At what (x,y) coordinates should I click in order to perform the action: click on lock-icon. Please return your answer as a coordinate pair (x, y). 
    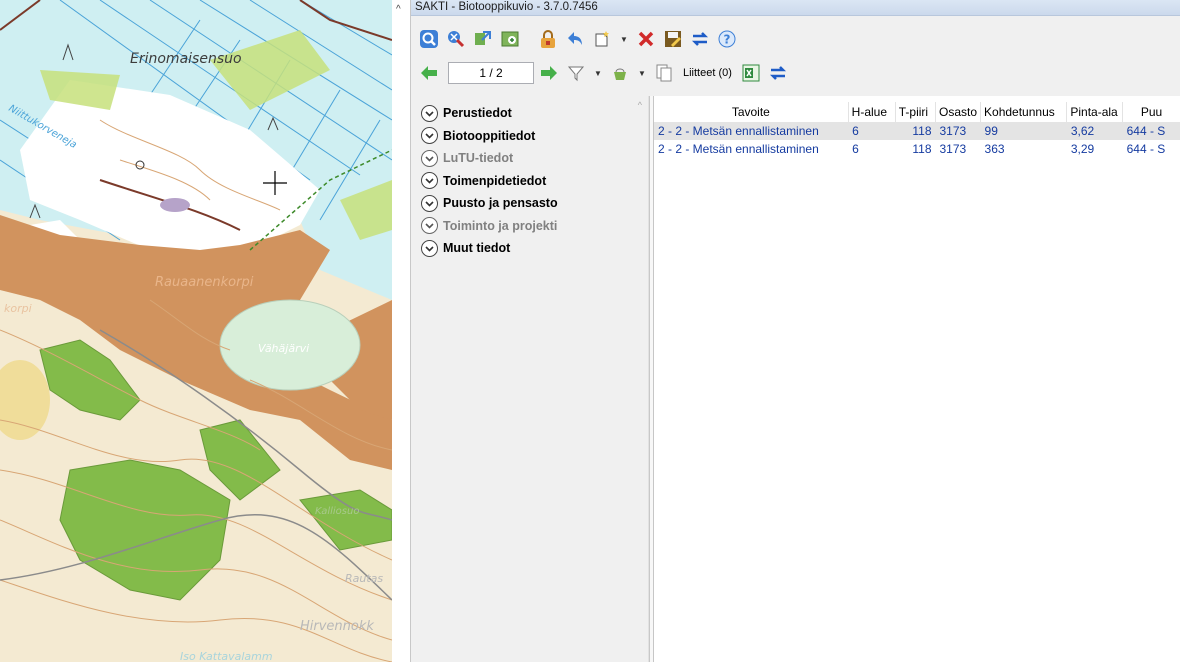
    Looking at the image, I should click on (548, 39).